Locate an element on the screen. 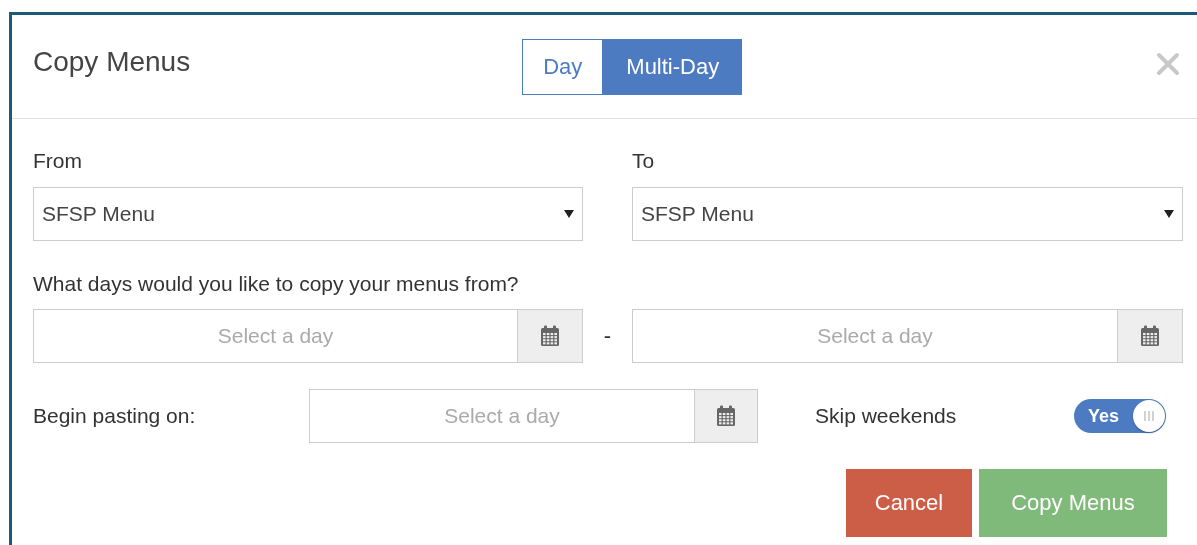  grip-icon is located at coordinates (1149, 416).